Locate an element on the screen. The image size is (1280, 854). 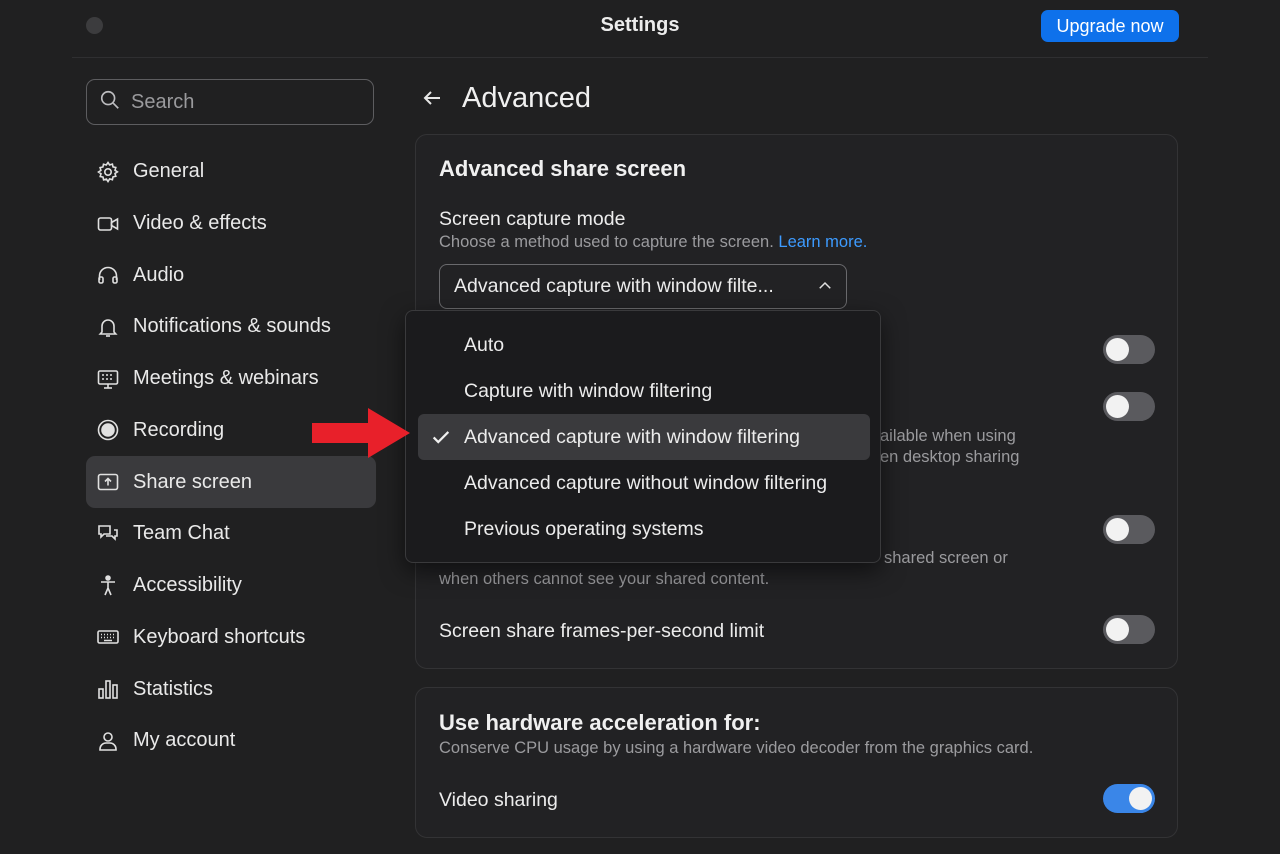
dropdown-option-previous-os: Previous operating systems is located at coordinates (644, 529).